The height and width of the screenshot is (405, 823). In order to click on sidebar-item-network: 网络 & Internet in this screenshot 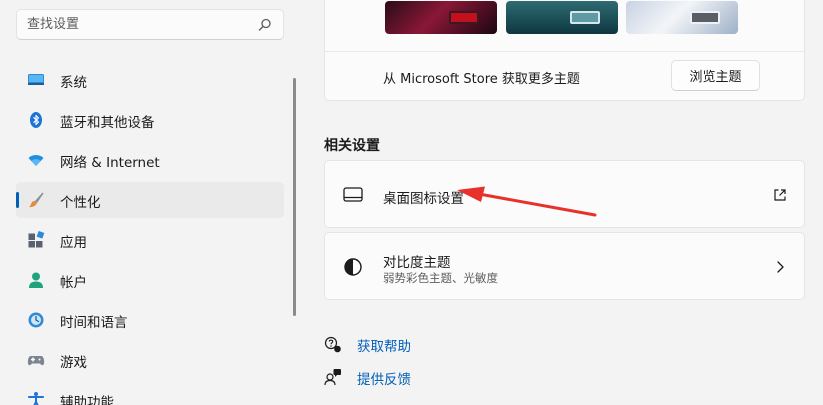, I will do `click(150, 160)`.